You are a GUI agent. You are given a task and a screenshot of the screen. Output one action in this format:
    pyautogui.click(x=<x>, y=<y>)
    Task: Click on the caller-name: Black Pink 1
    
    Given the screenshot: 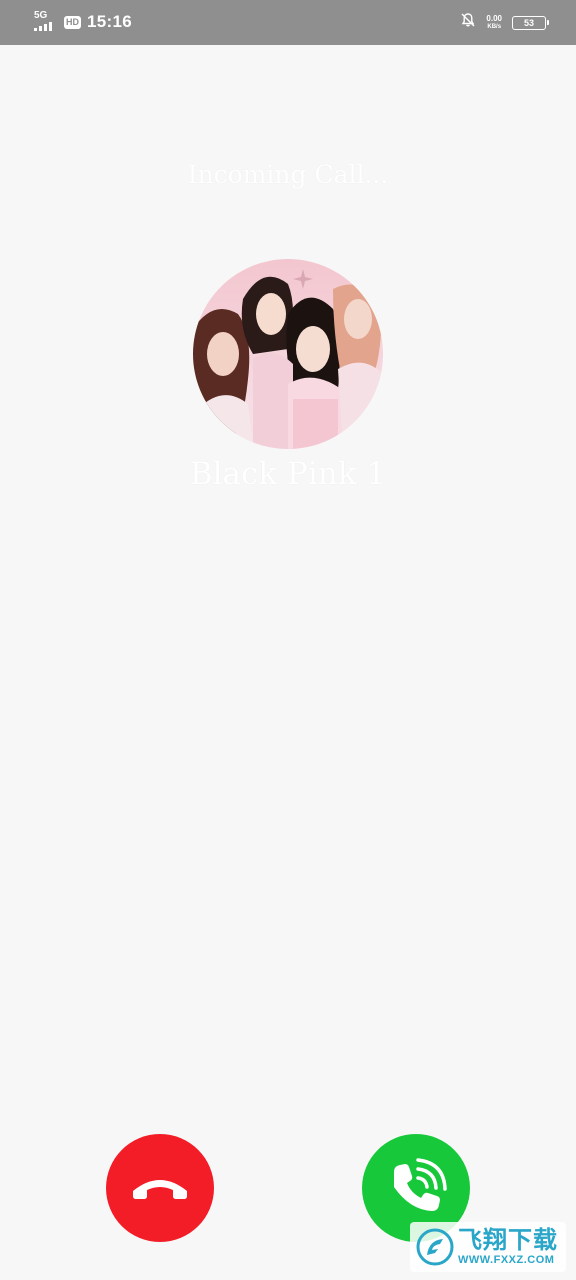 What is the action you would take?
    pyautogui.click(x=288, y=474)
    